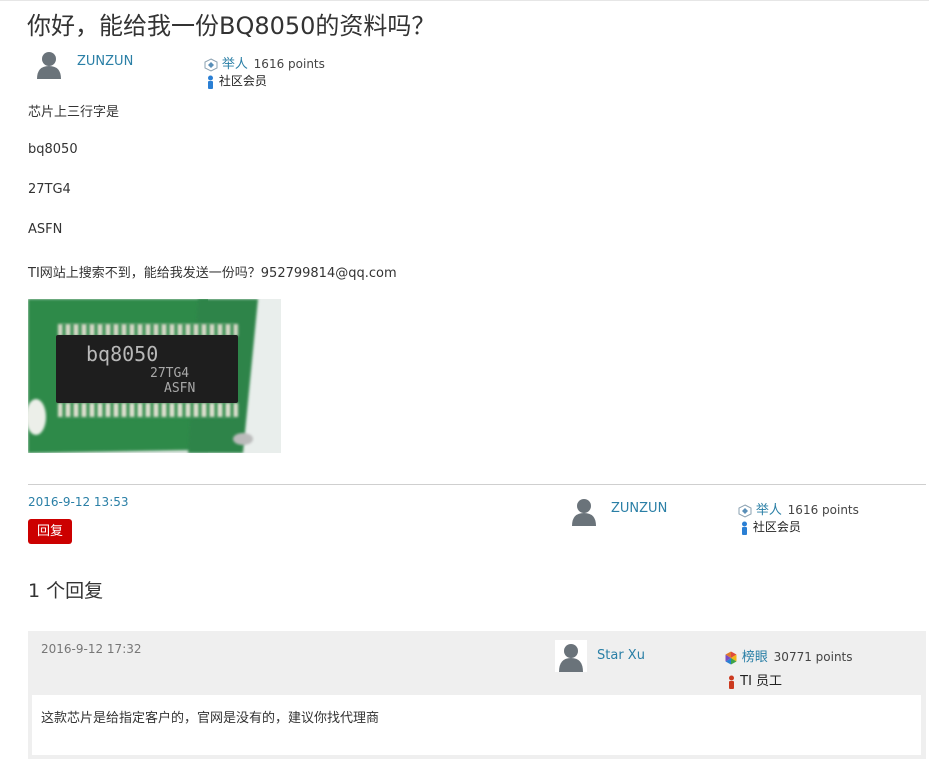 This screenshot has width=929, height=759. What do you see at coordinates (50, 531) in the screenshot?
I see `reply-button: 回复` at bounding box center [50, 531].